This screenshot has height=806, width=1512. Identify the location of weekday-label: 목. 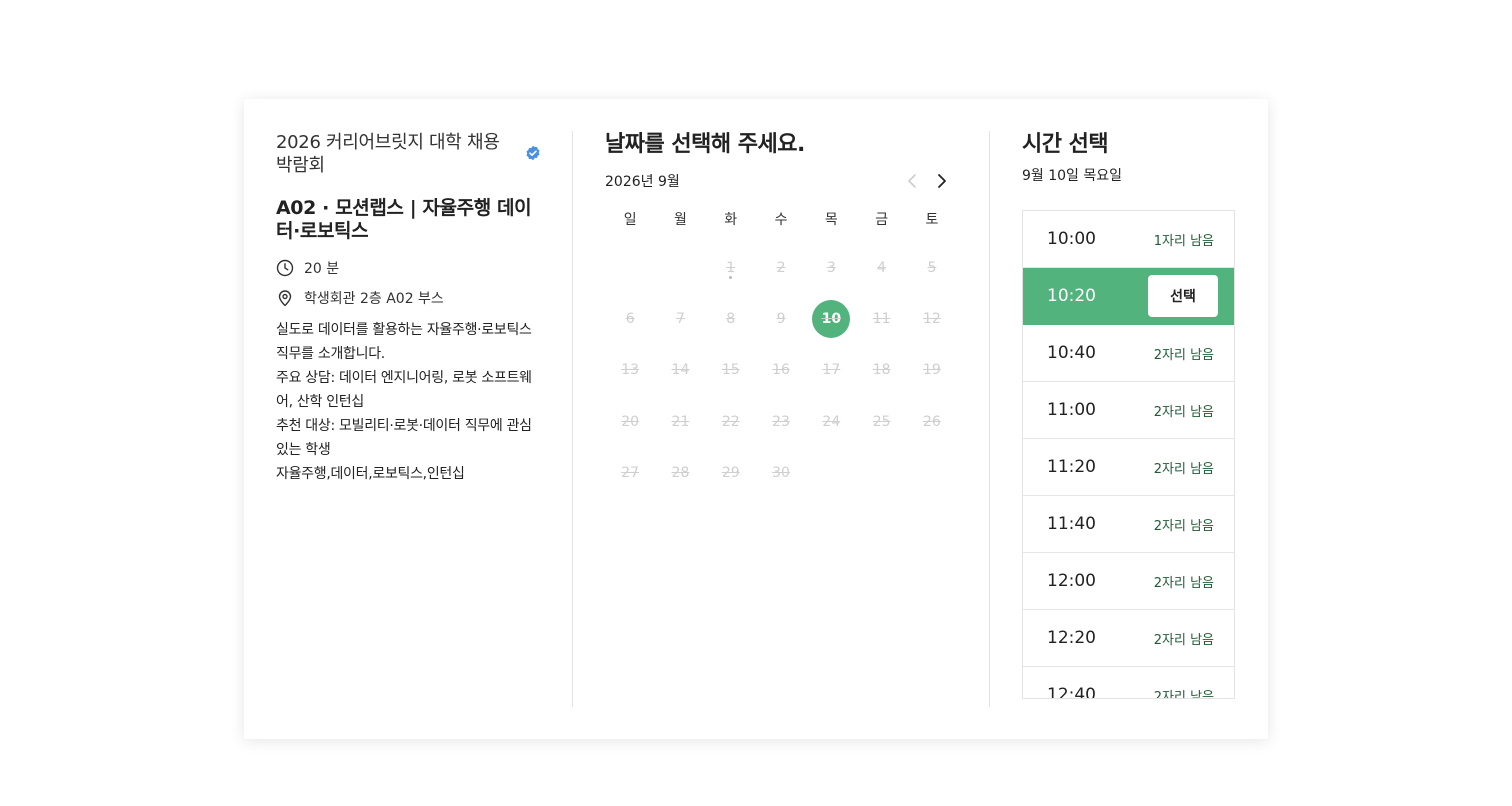
(831, 220).